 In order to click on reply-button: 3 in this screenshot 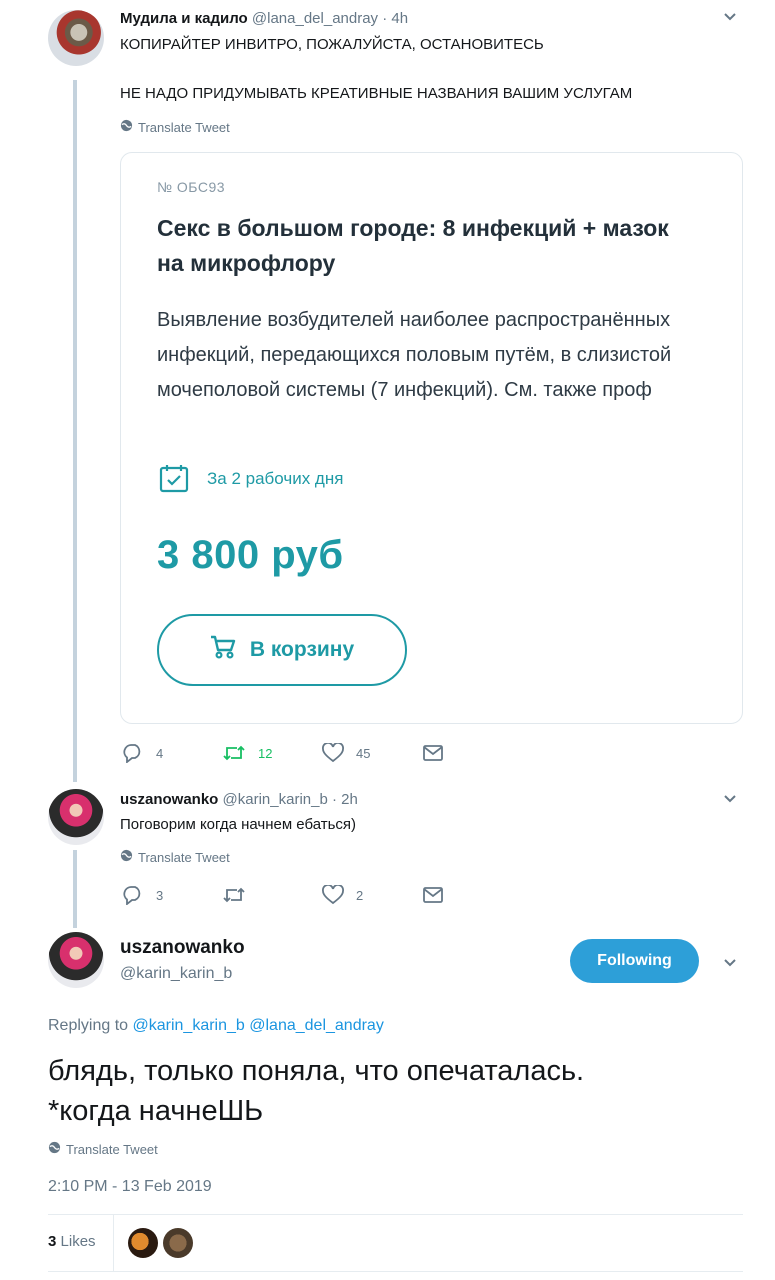, I will do `click(172, 895)`.